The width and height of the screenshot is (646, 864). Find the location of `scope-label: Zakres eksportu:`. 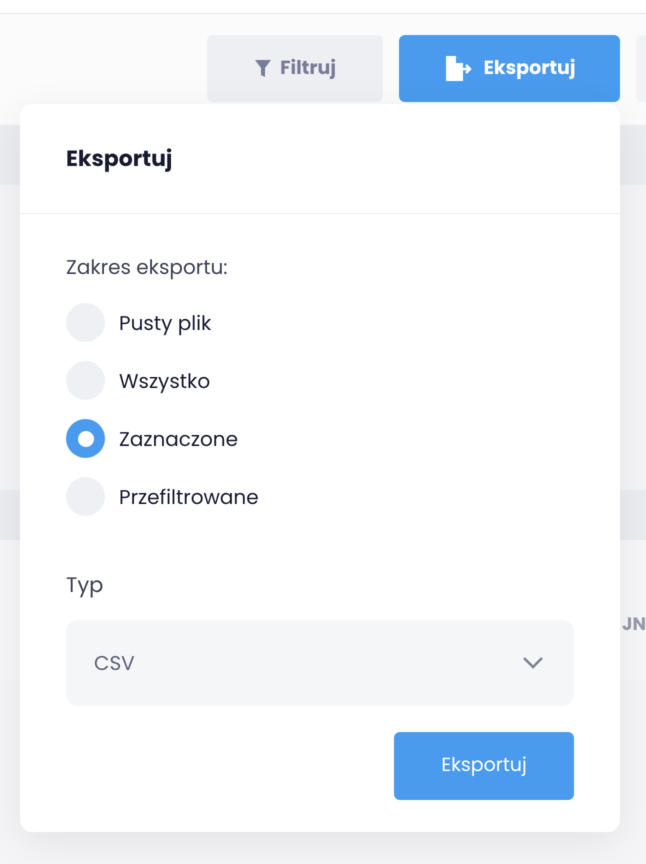

scope-label: Zakres eksportu: is located at coordinates (147, 267).